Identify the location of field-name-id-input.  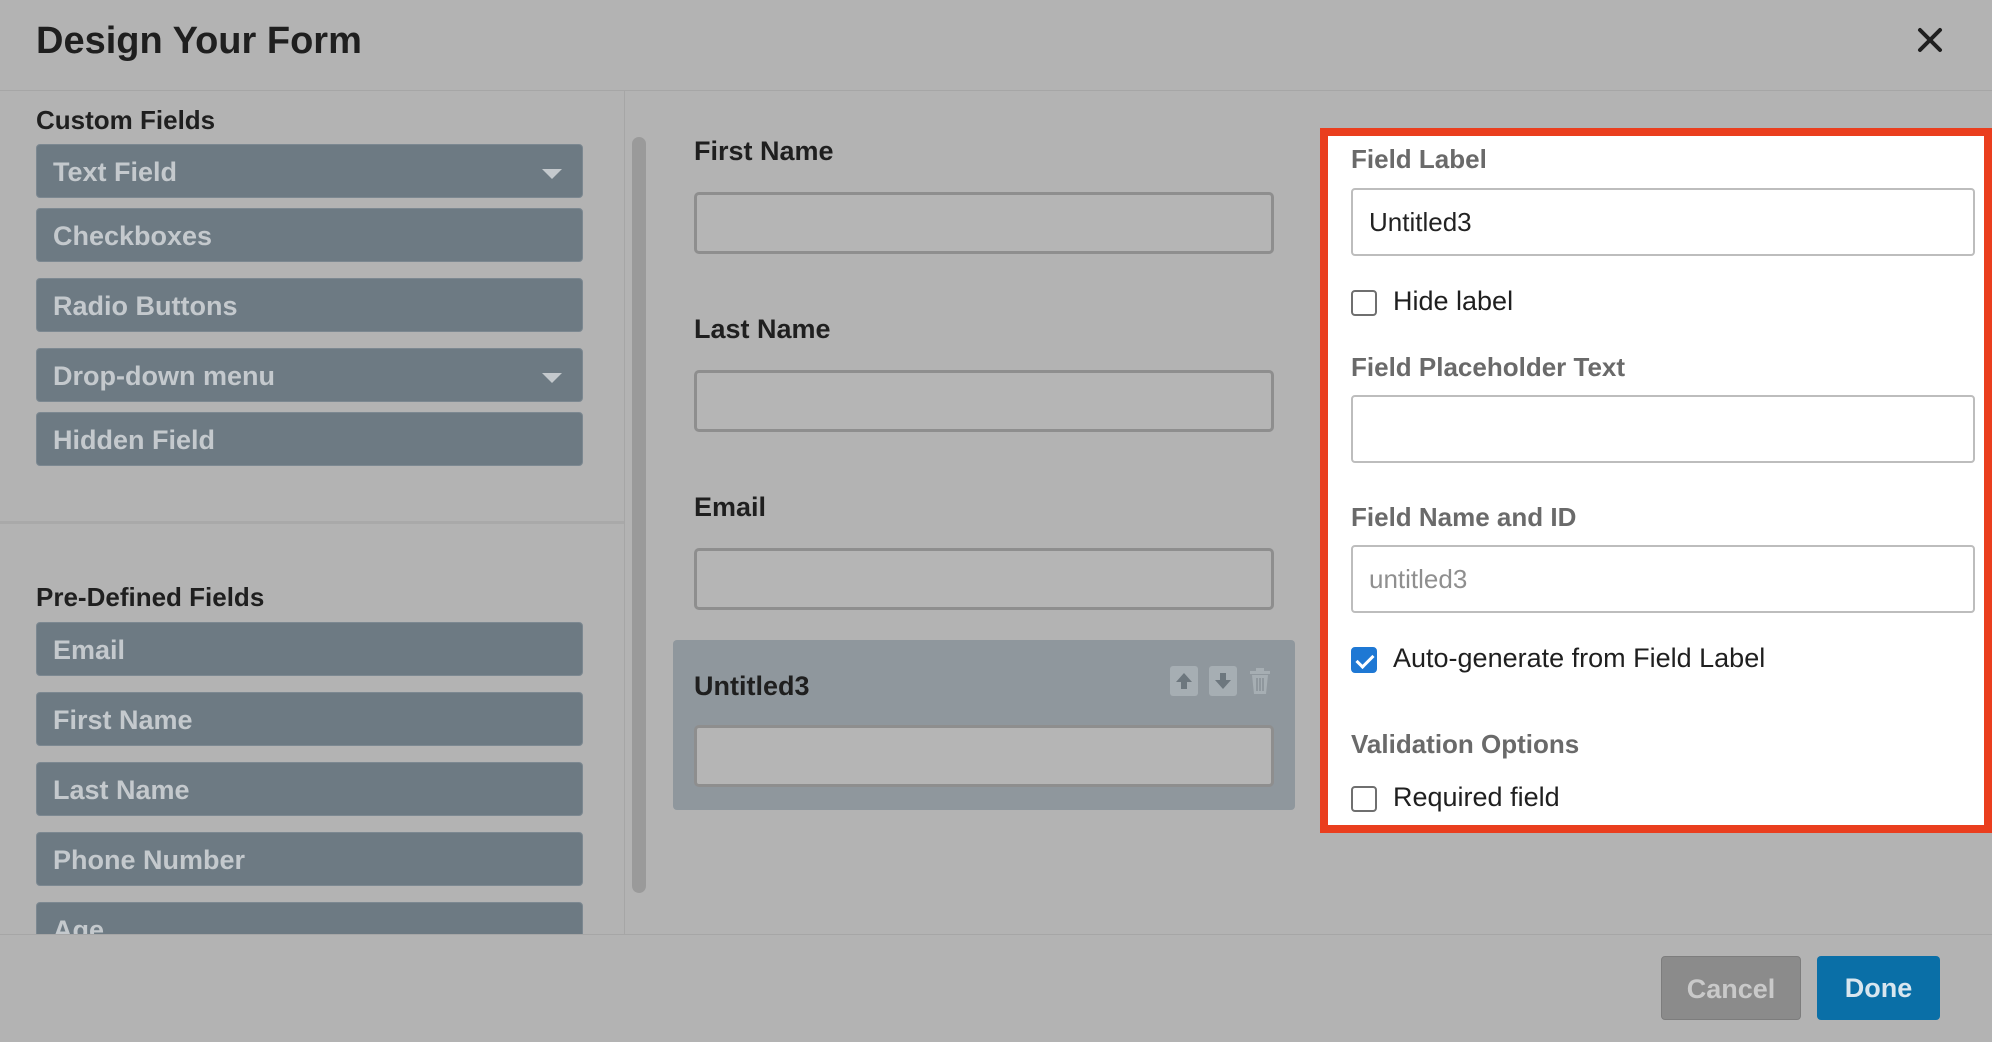
(1663, 579).